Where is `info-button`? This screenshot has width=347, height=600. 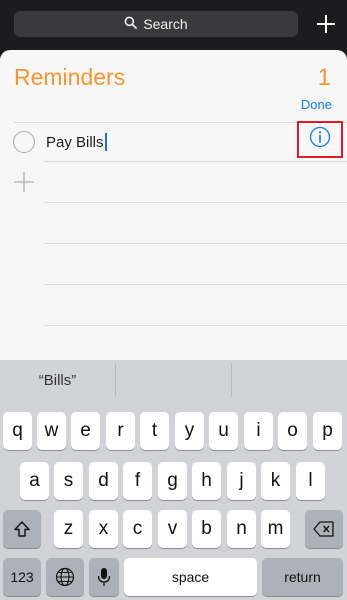
info-button is located at coordinates (320, 139).